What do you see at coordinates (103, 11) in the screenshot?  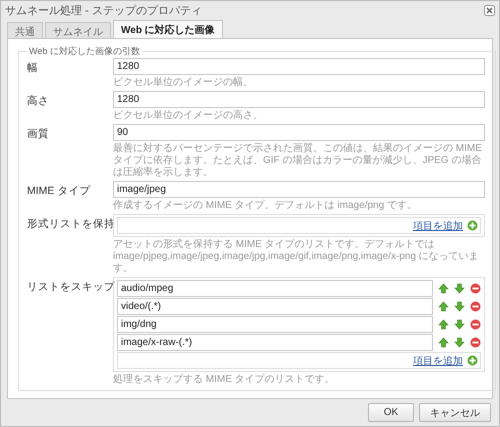 I see `window-title: サムネール処理 - ステップのプロパティ` at bounding box center [103, 11].